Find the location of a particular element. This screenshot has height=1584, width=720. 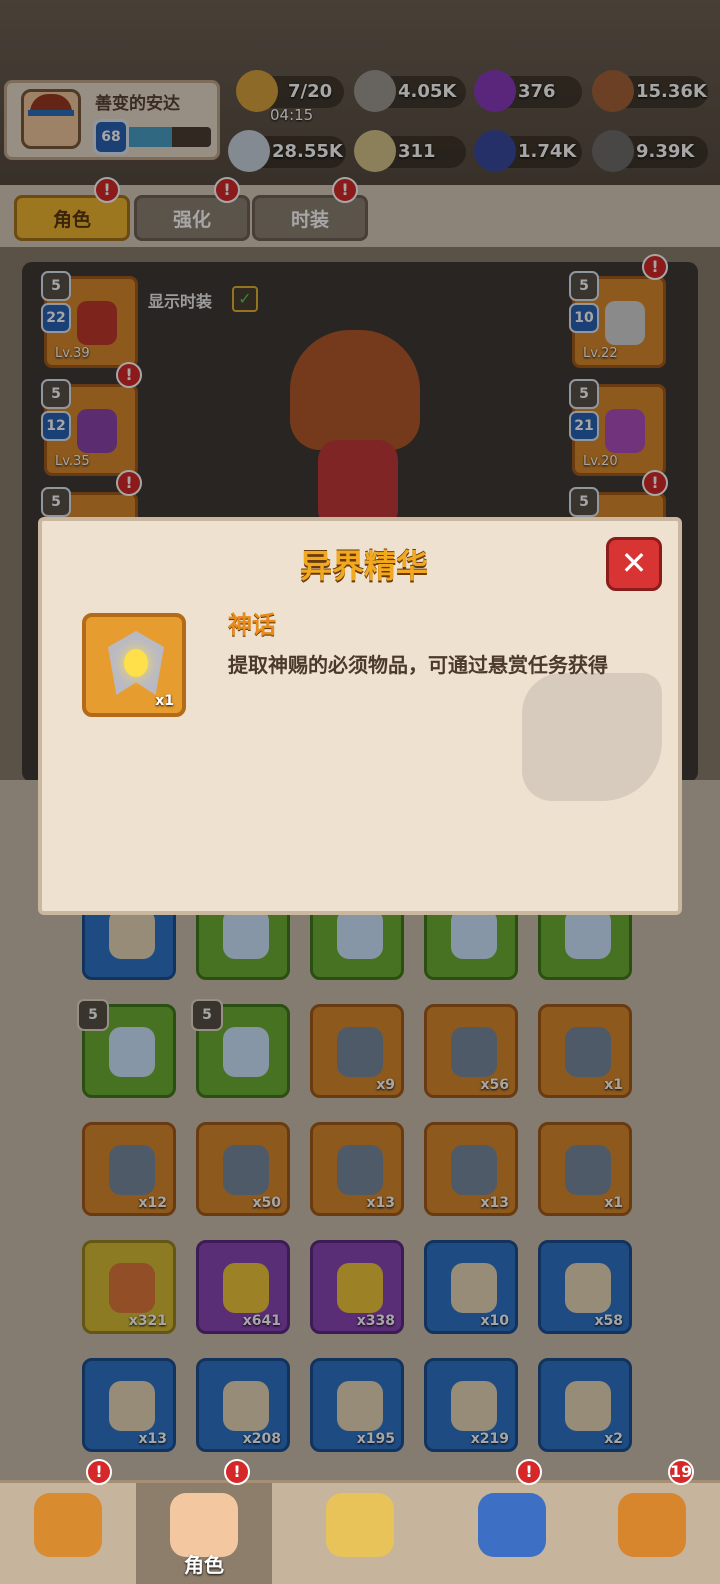

nav-equipment: ! is located at coordinates (68, 1521).